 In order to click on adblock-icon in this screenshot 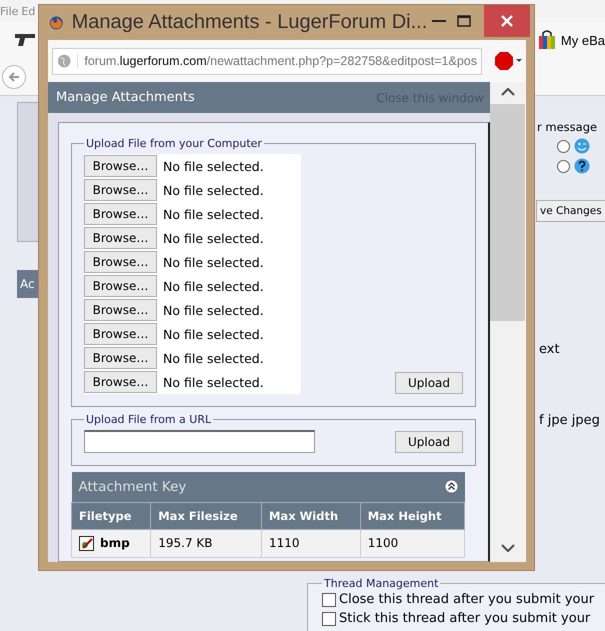, I will do `click(508, 61)`.